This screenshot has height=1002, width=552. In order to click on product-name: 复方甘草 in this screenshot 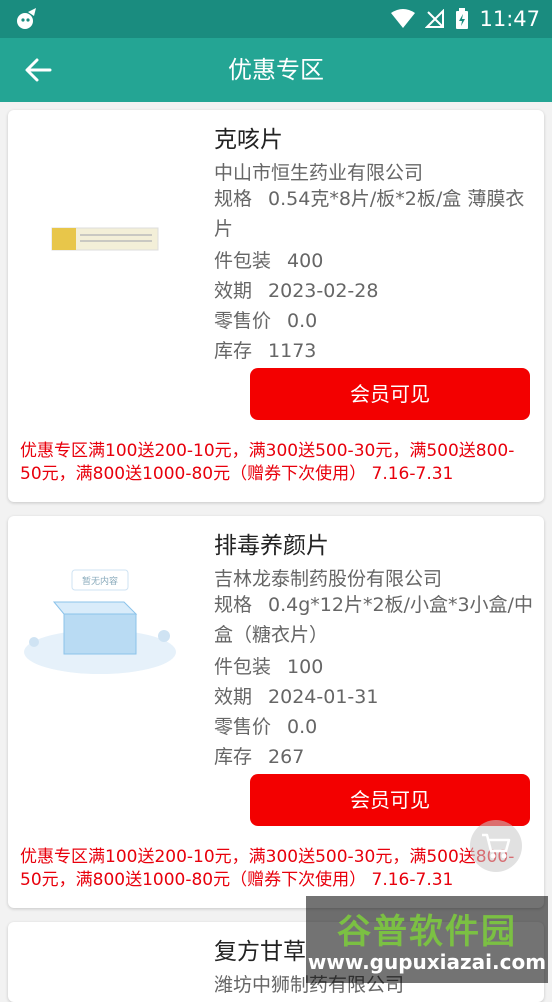, I will do `click(260, 952)`.